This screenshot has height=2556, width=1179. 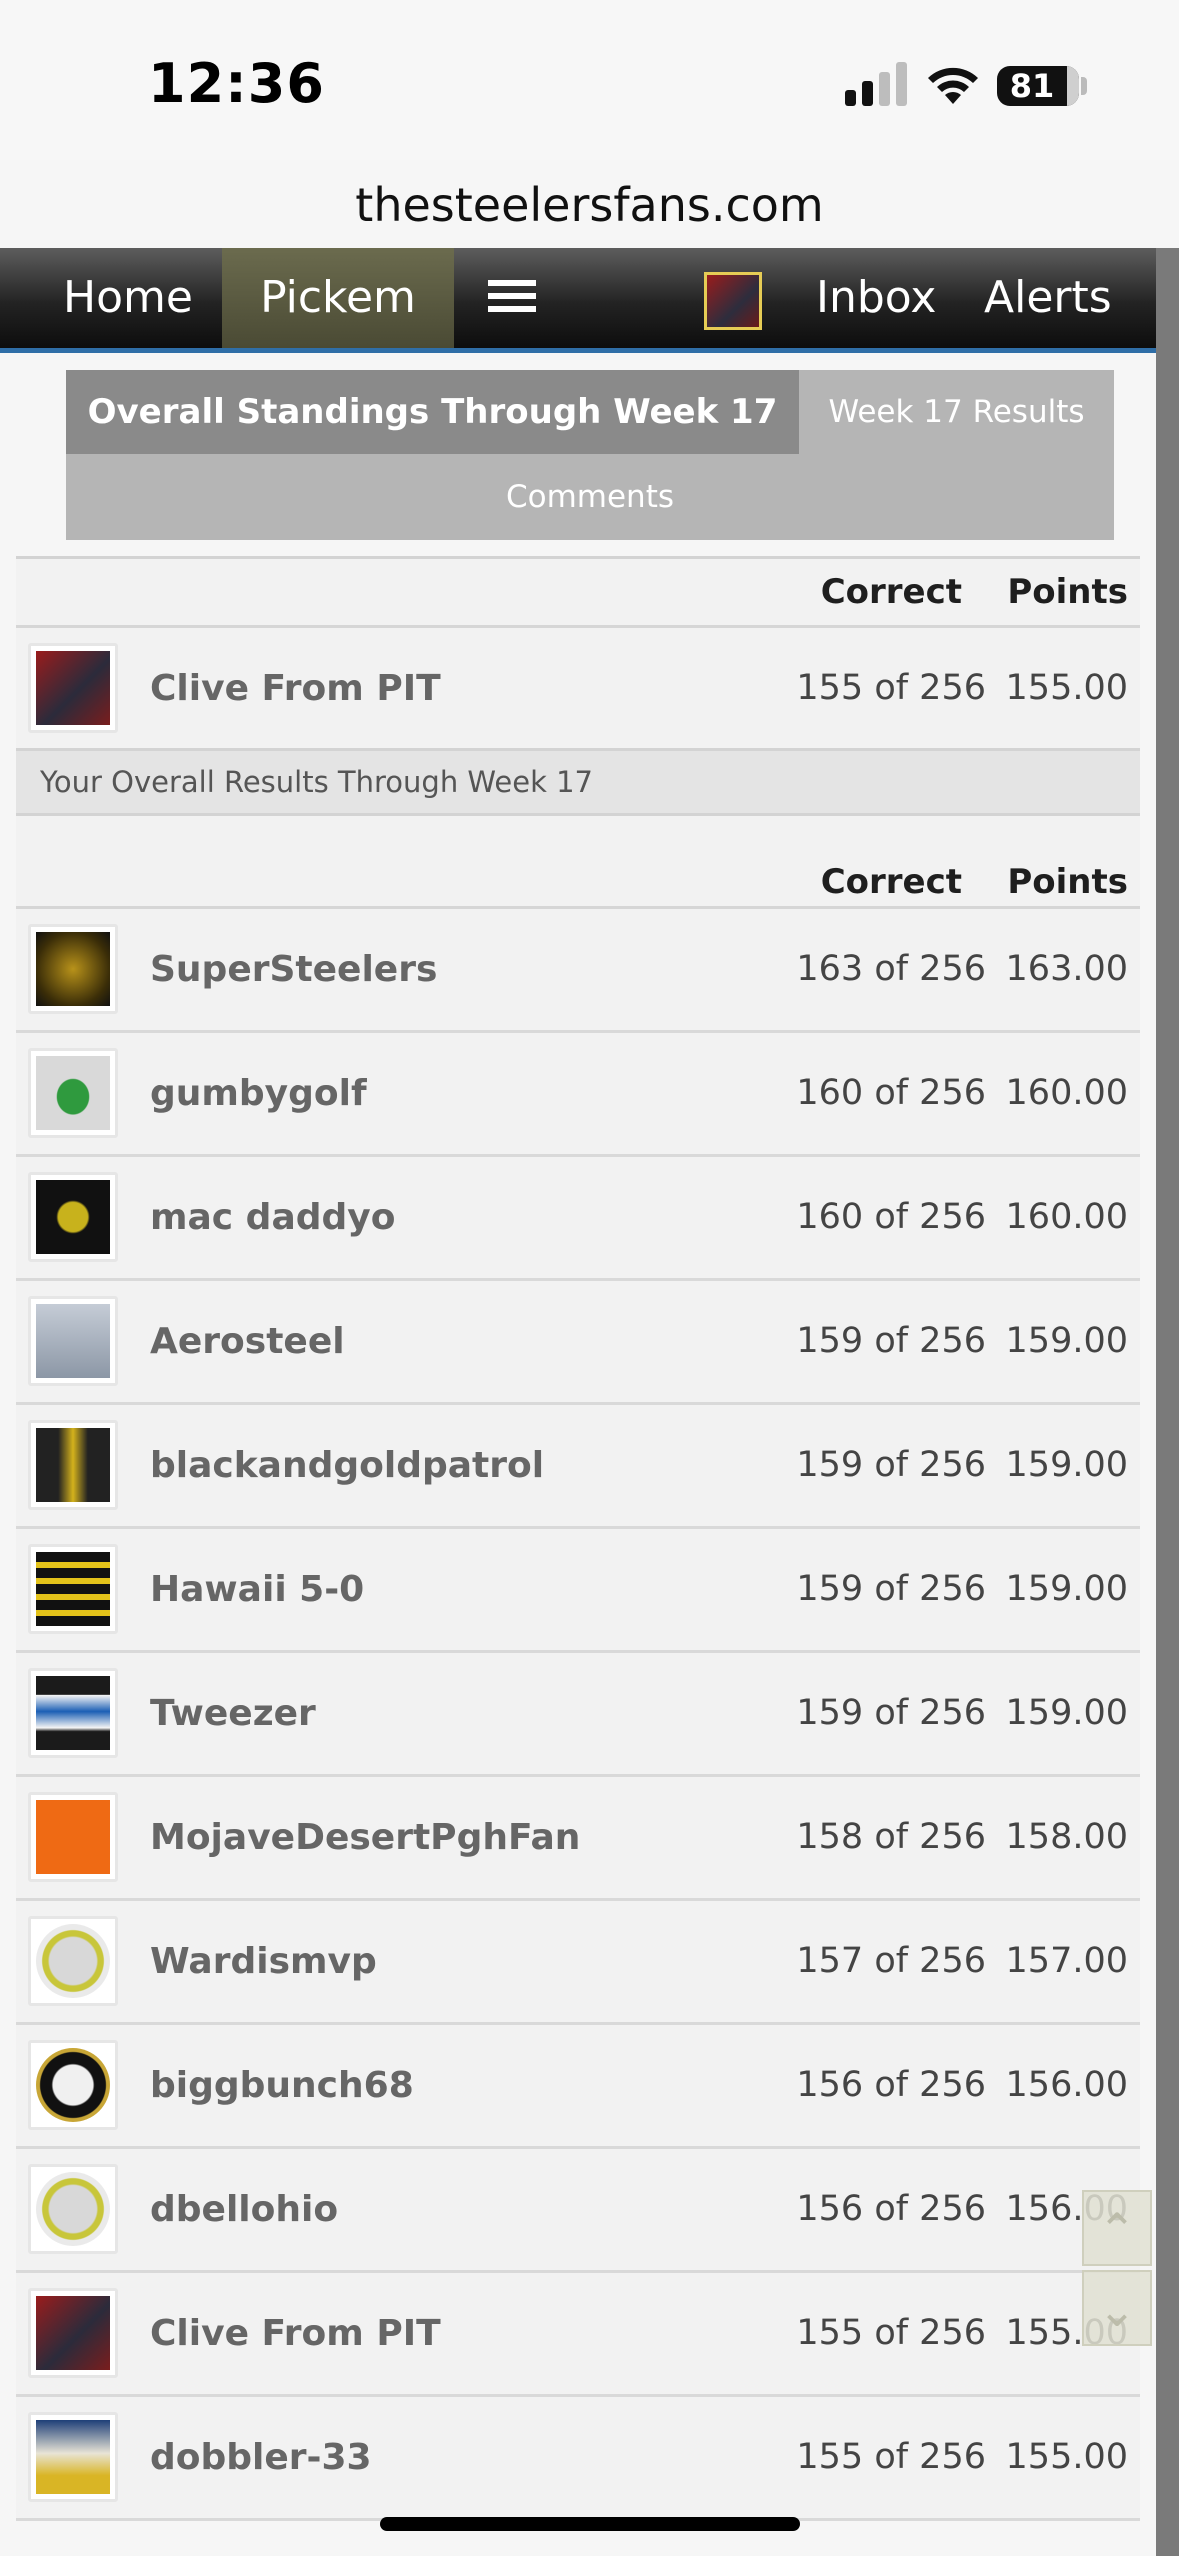 What do you see at coordinates (589, 205) in the screenshot?
I see `address-bar-url: thesteelersfans.com` at bounding box center [589, 205].